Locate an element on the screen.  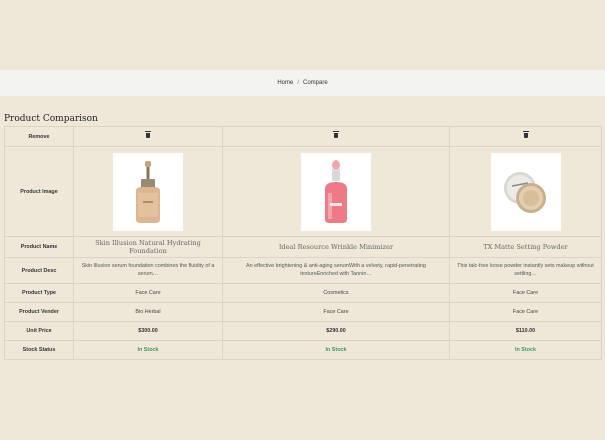
product-name-link: Ideal Resource Wrinkle Minimizer is located at coordinates (336, 247).